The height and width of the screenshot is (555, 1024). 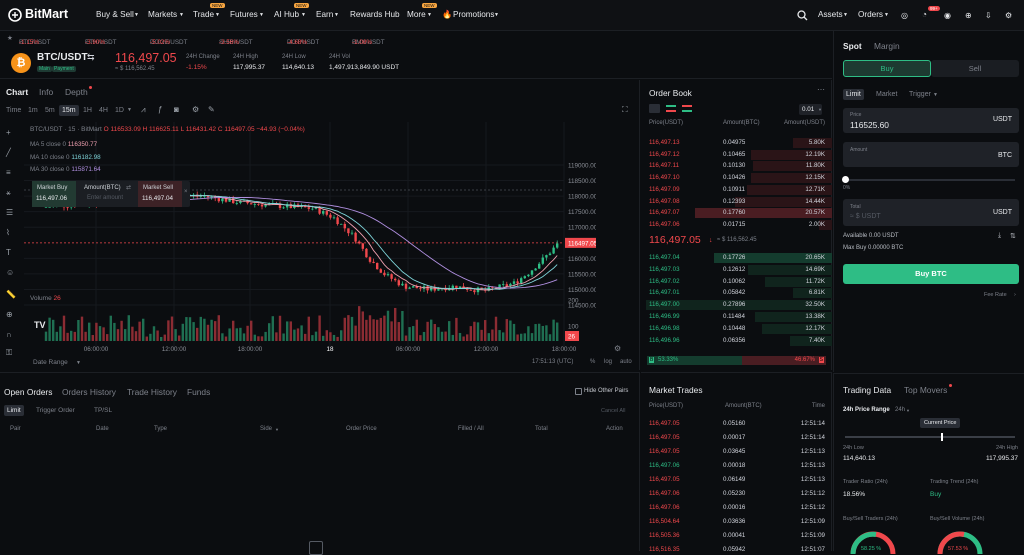 I want to click on nav-ai-hub: AI Hub, so click(x=286, y=14).